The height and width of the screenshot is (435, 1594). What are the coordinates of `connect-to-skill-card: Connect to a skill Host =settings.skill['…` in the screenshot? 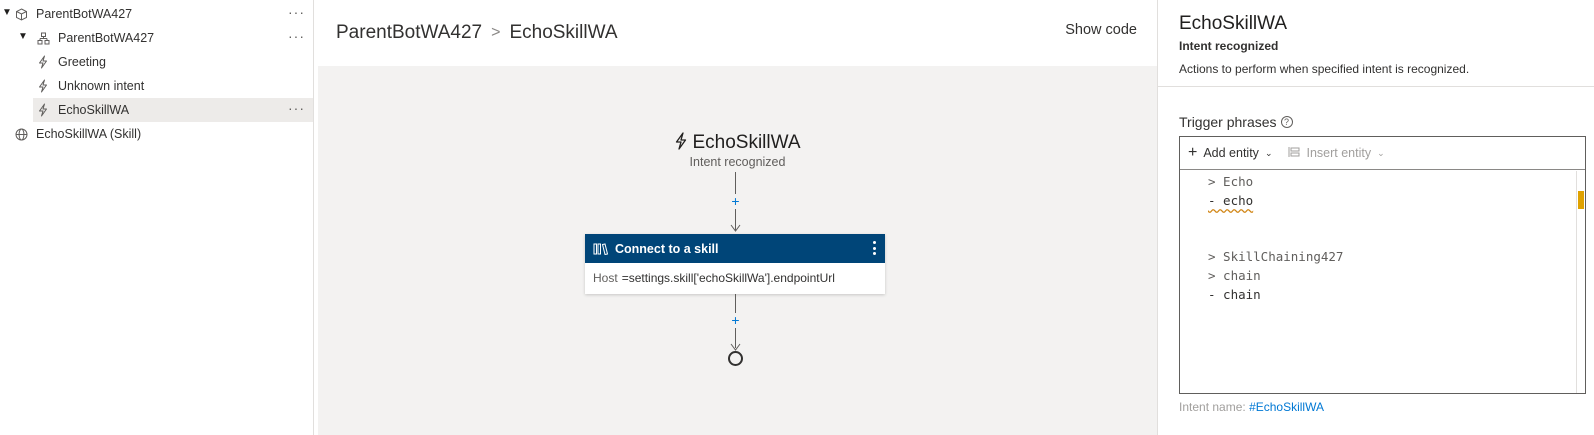 It's located at (735, 264).